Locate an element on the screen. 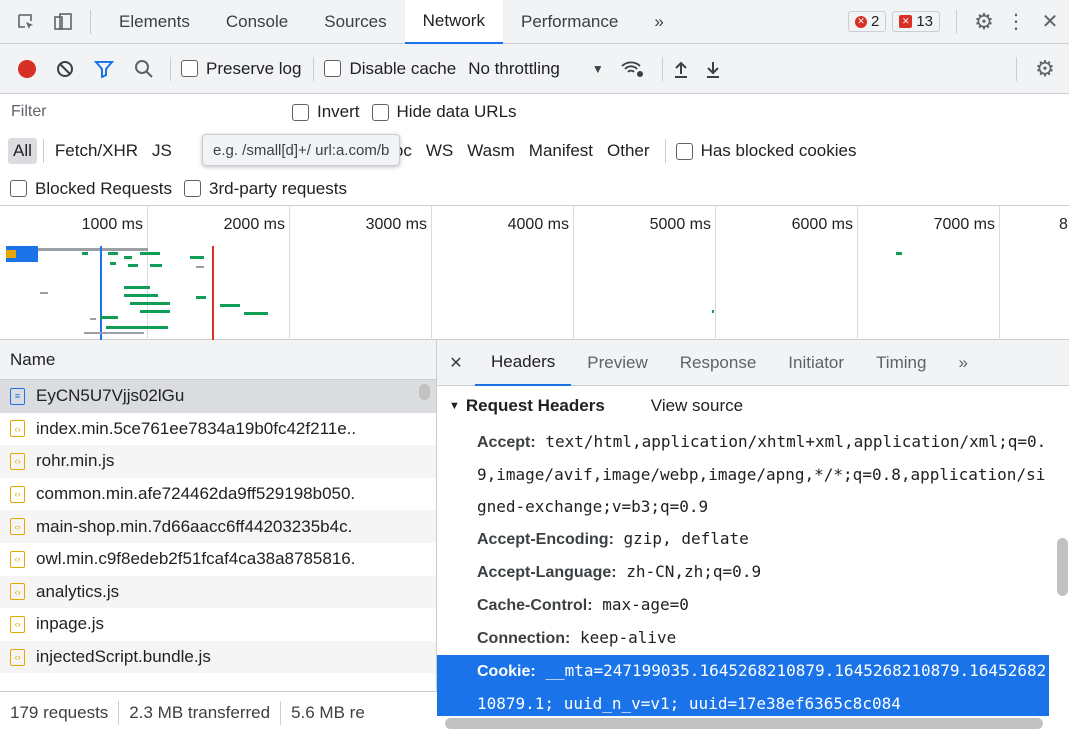 The image size is (1069, 733). request-list-scrollbar is located at coordinates (424, 392).